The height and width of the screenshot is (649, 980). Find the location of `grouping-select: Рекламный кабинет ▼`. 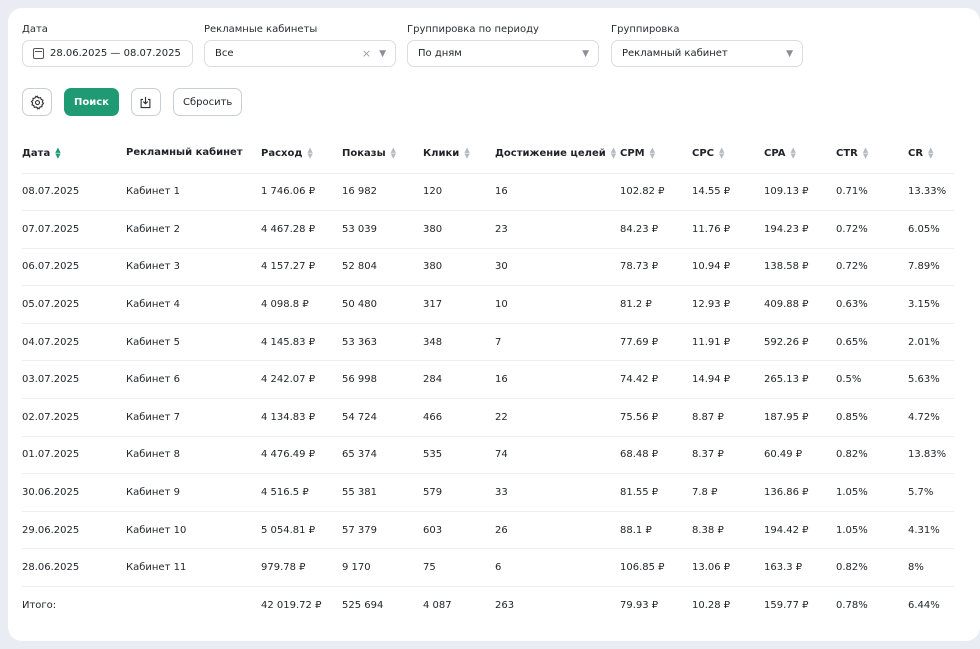

grouping-select: Рекламный кабинет ▼ is located at coordinates (707, 53).